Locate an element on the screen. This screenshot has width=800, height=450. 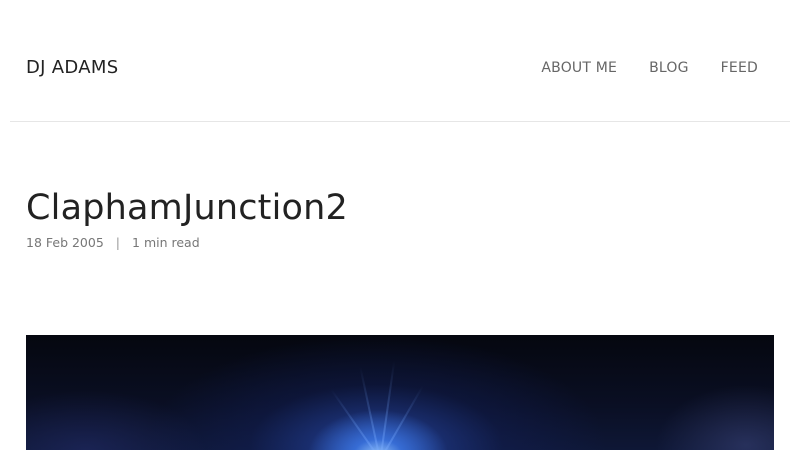
post-date: 18 Feb 2005 is located at coordinates (65, 242).